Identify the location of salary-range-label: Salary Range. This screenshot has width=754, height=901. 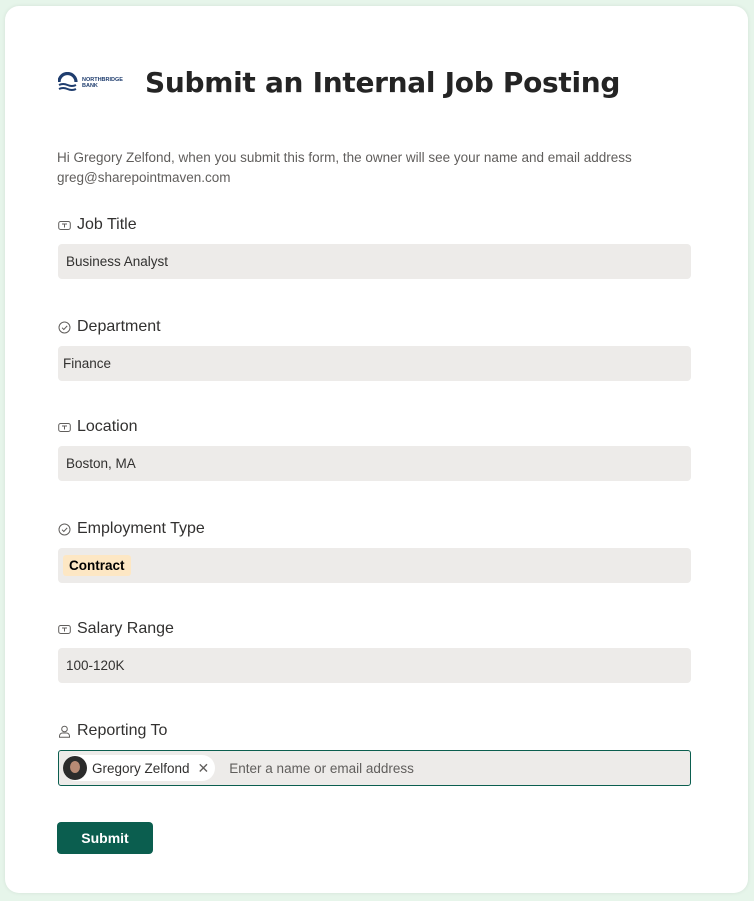
(116, 629).